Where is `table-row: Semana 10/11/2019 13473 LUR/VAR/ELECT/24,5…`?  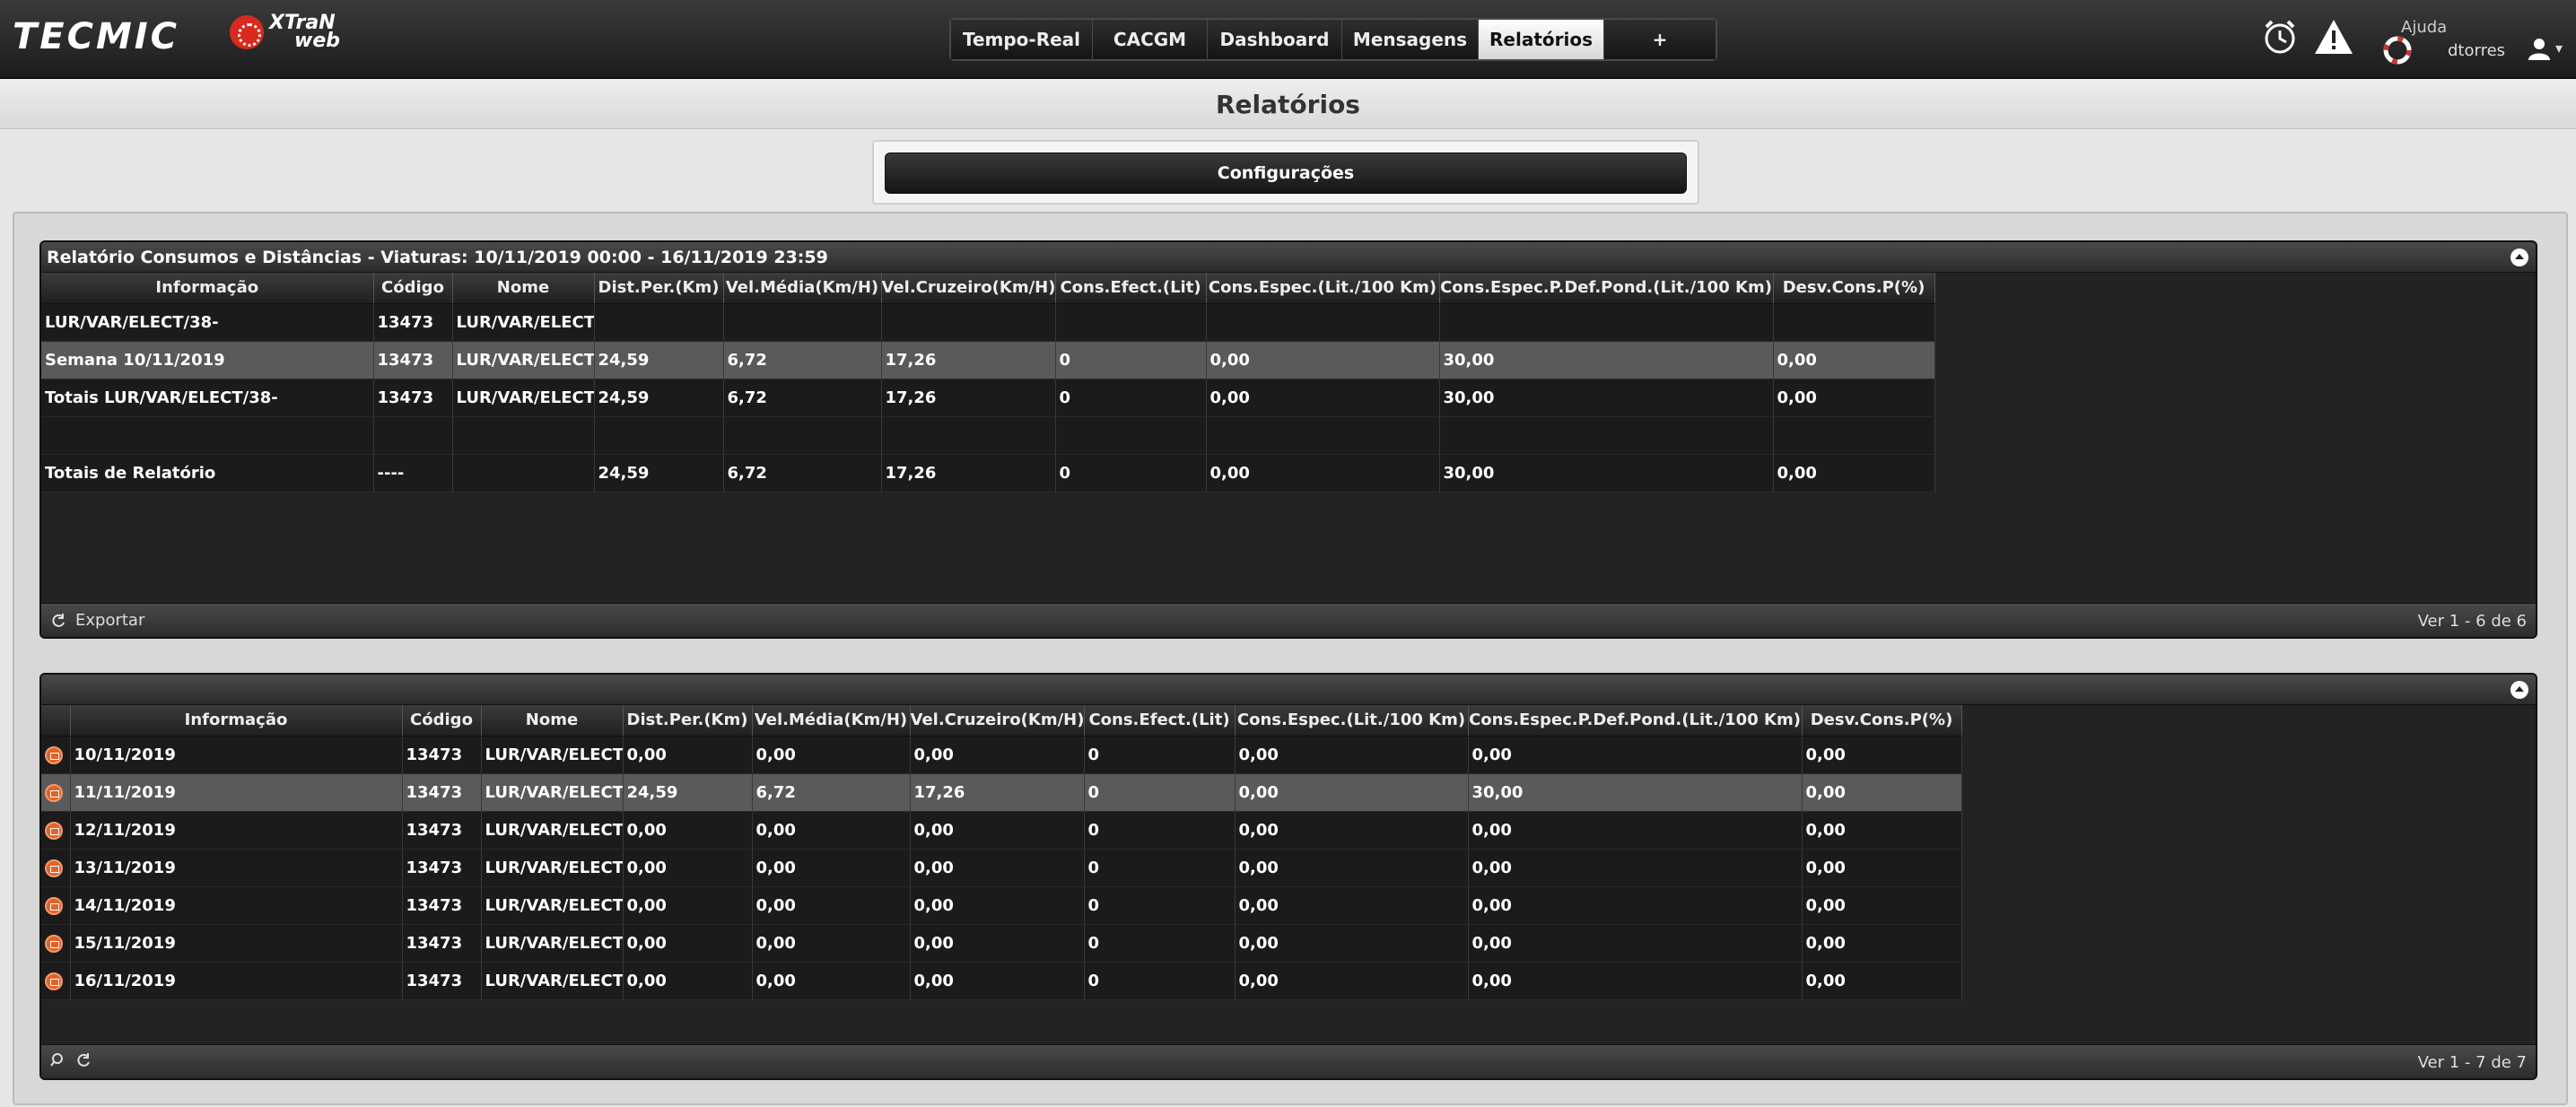 table-row: Semana 10/11/2019 13473 LUR/VAR/ELECT/24,5… is located at coordinates (988, 360).